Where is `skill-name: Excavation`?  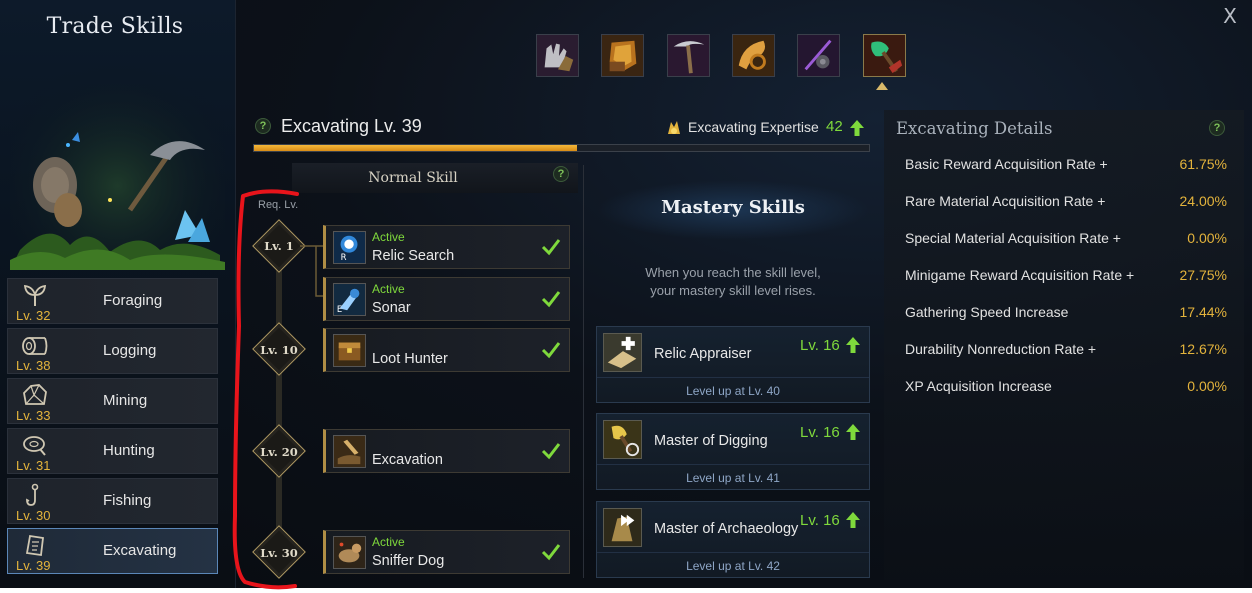 skill-name: Excavation is located at coordinates (407, 460).